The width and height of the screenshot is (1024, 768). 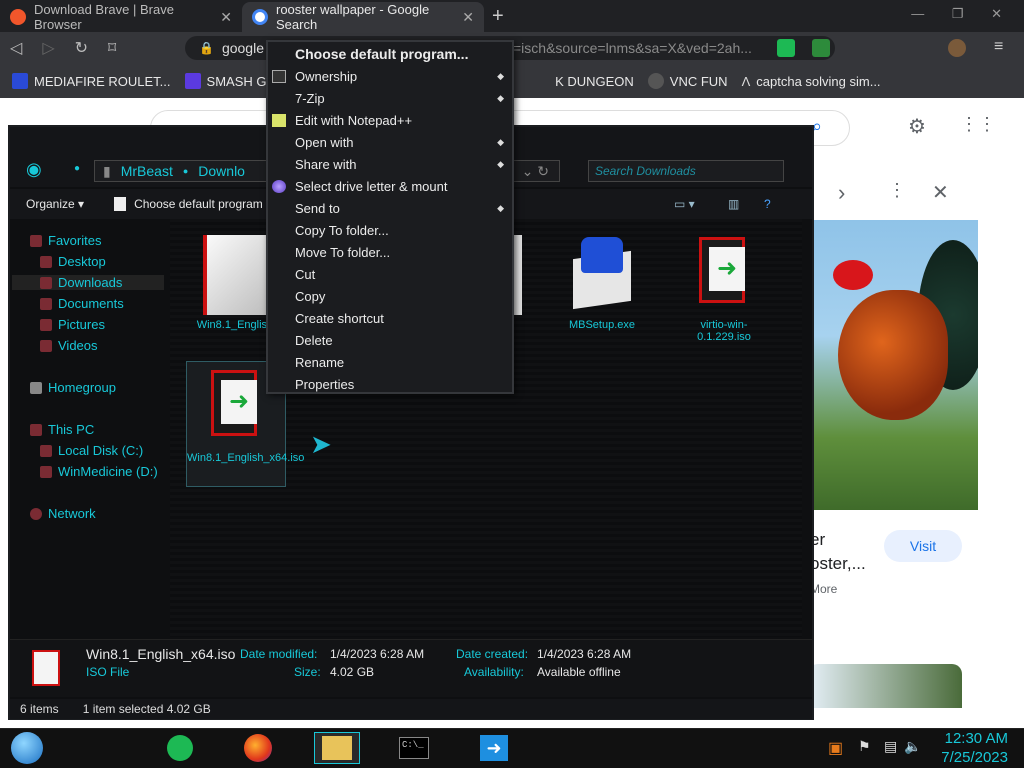 What do you see at coordinates (121, 17) in the screenshot?
I see `tab-brave-download: Download Brave | Brave Browser ✕` at bounding box center [121, 17].